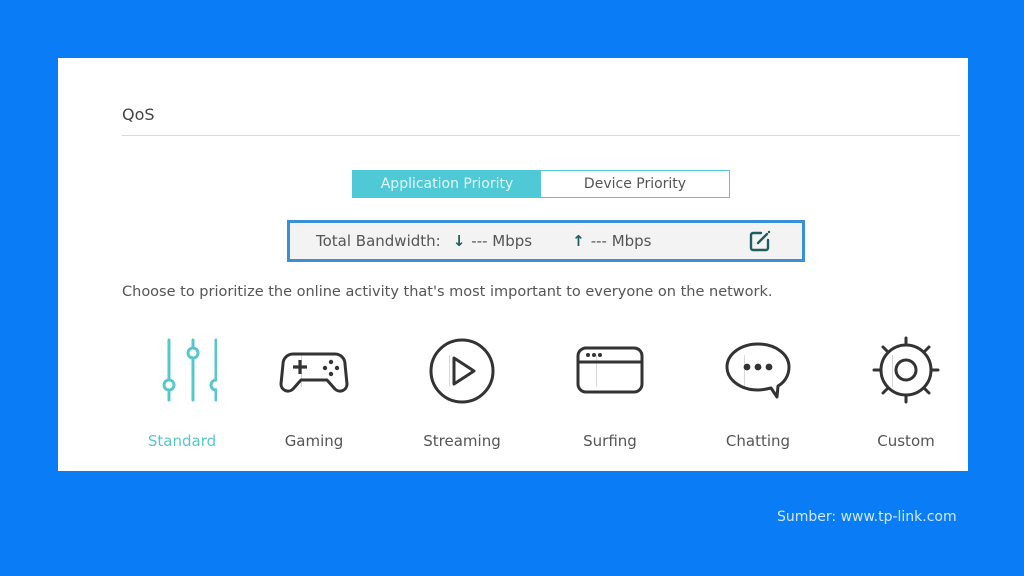 This screenshot has width=1024, height=576. Describe the element at coordinates (189, 370) in the screenshot. I see `sliders-icon` at that location.